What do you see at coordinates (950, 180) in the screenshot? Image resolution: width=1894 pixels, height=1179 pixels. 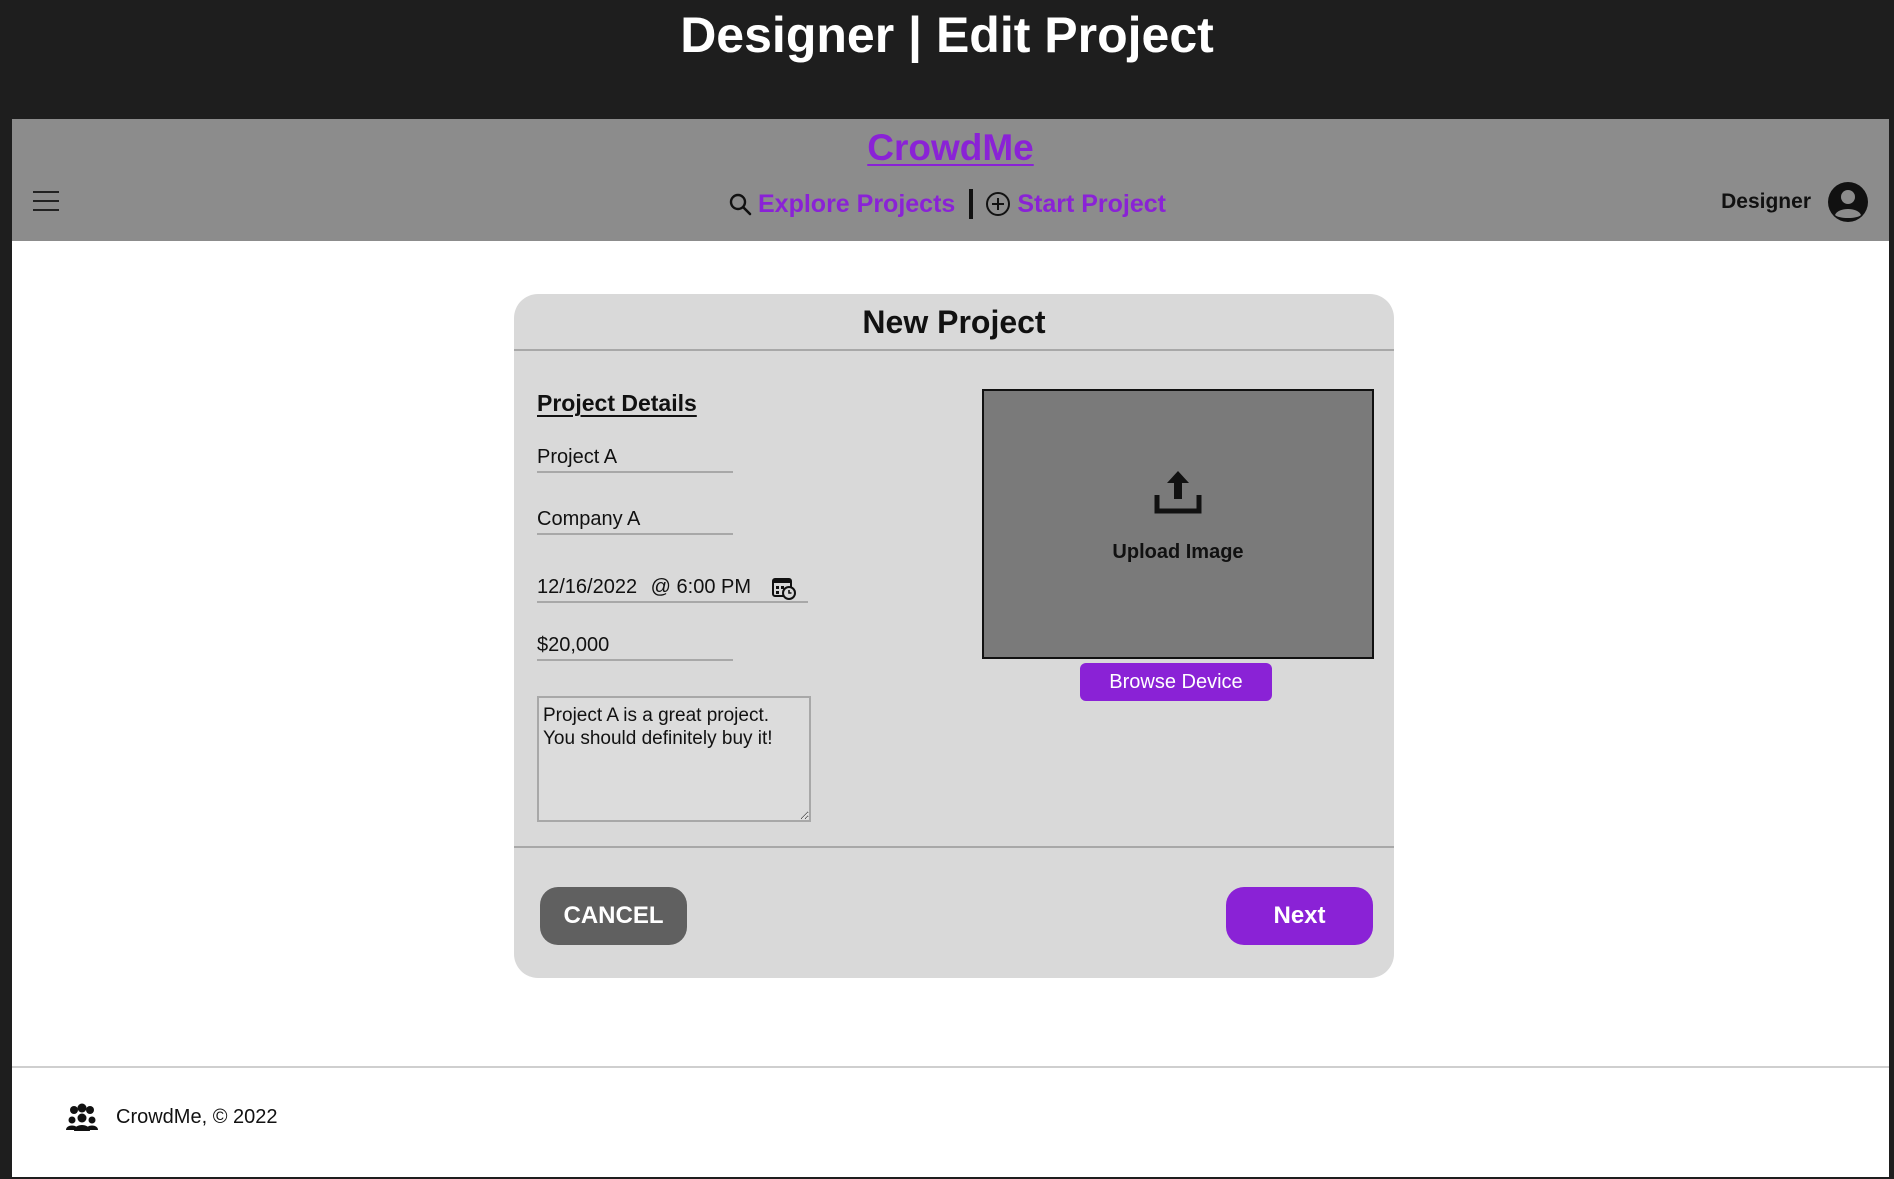 I see `top-navbar: CrowdMe Designer` at bounding box center [950, 180].